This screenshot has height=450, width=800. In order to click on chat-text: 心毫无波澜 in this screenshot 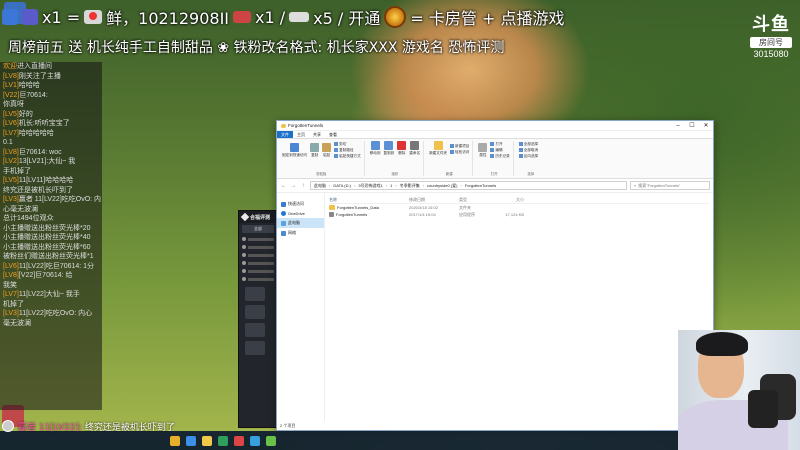, I will do `click(20, 209)`.